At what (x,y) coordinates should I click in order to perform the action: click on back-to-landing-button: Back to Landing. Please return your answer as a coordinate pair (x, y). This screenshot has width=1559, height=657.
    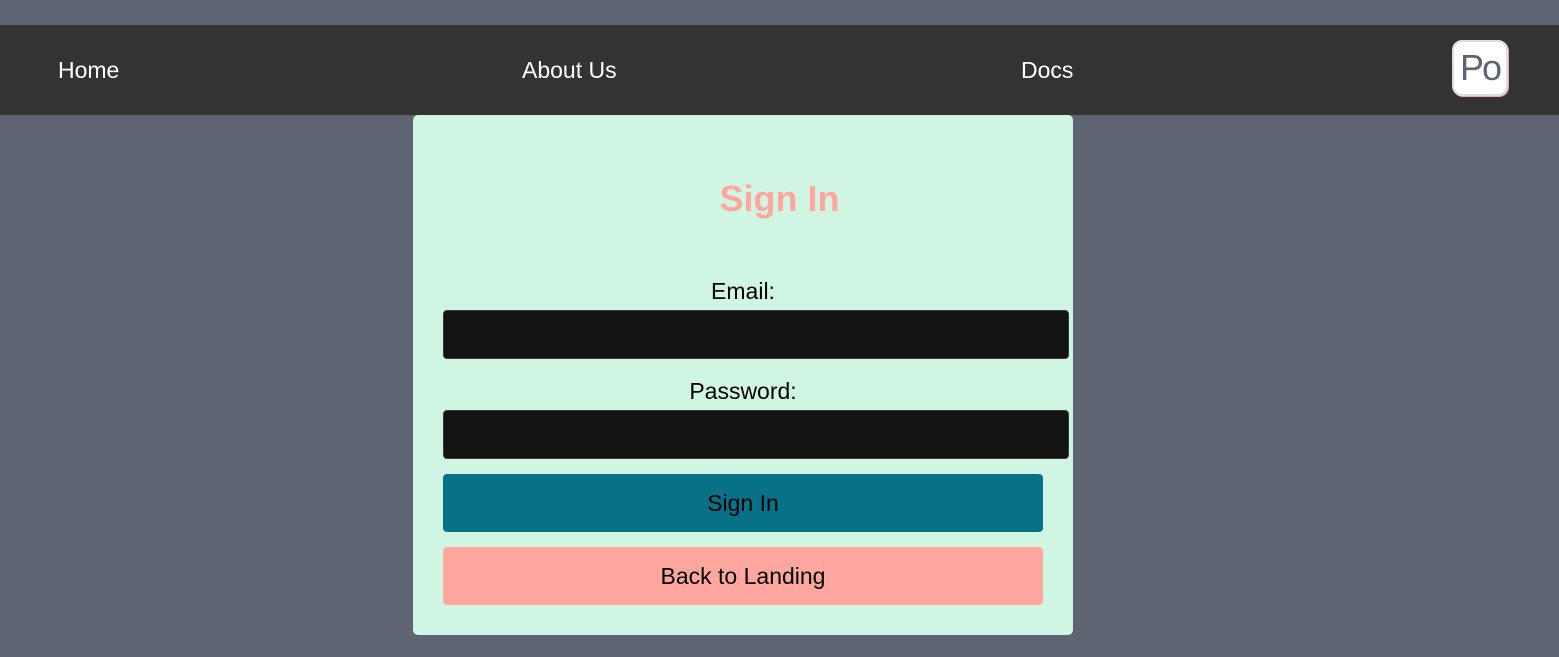
    Looking at the image, I should click on (743, 576).